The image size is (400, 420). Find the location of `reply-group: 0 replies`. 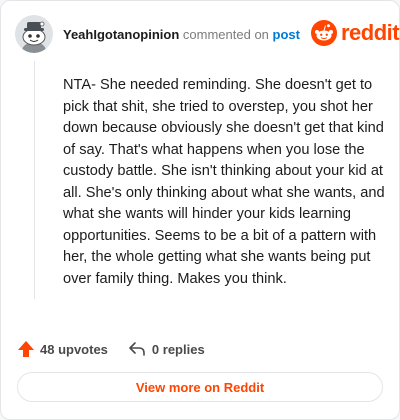

reply-group: 0 replies is located at coordinates (166, 349).